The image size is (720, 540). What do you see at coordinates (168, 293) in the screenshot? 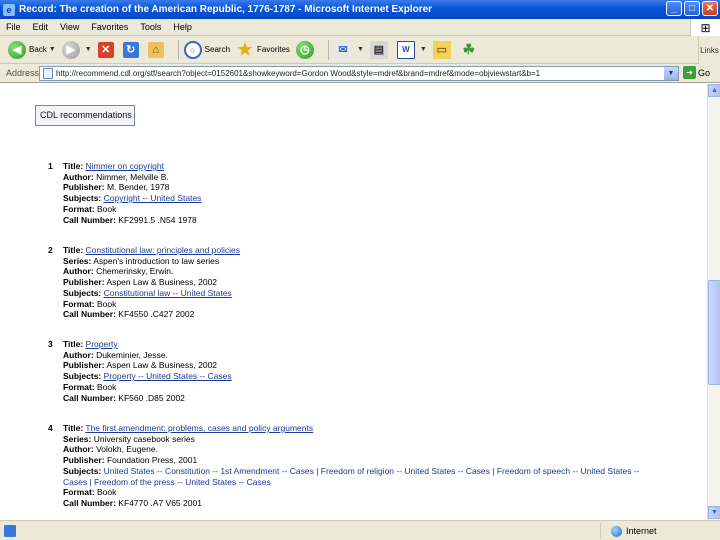
I see `subject-link: Constitutional law -- United States` at bounding box center [168, 293].